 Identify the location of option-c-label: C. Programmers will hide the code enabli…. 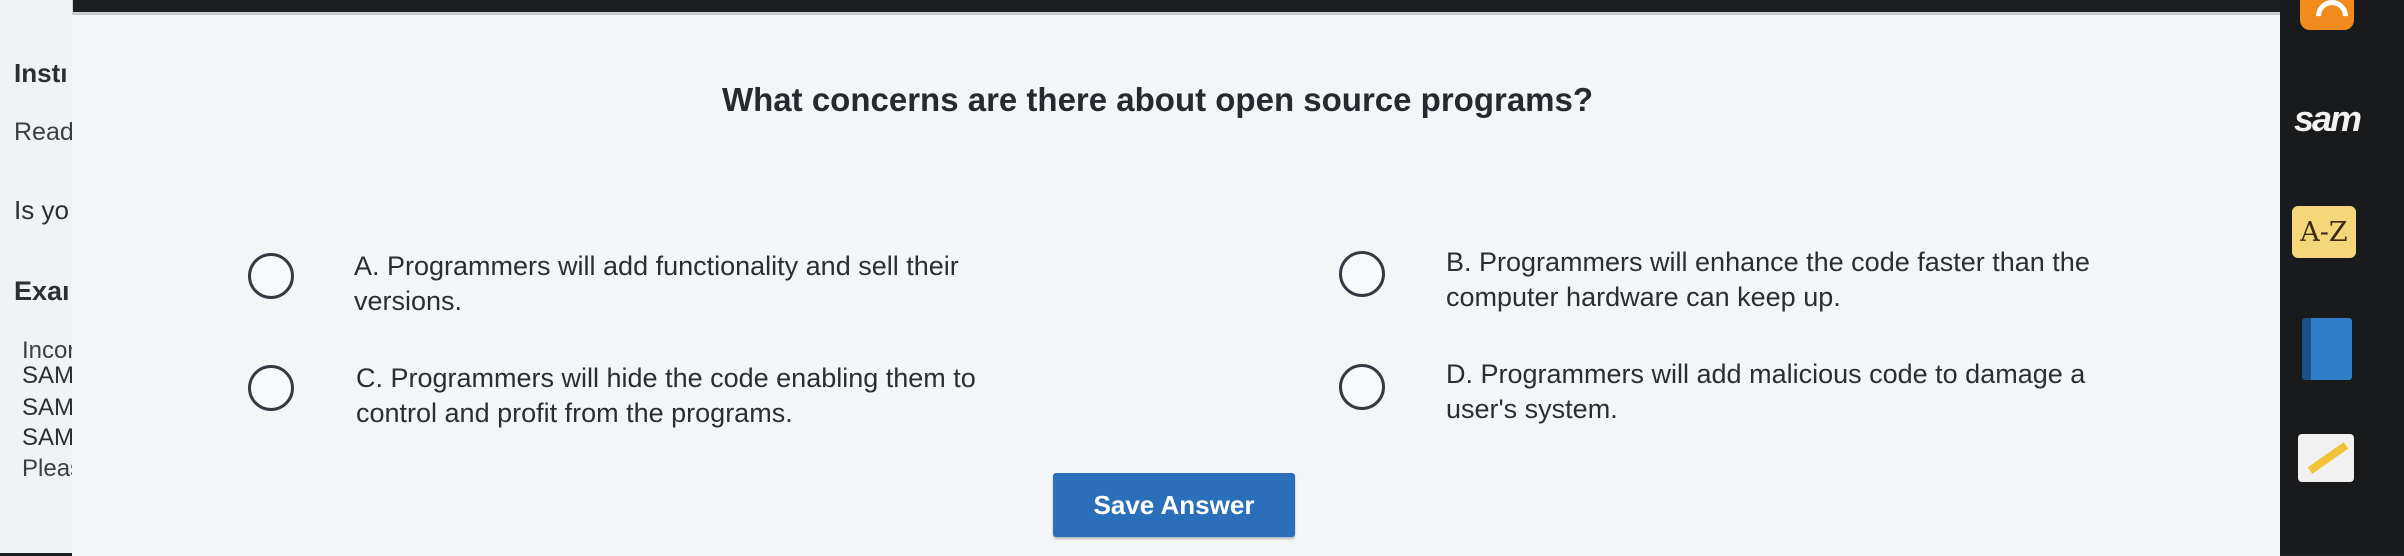
(716, 396).